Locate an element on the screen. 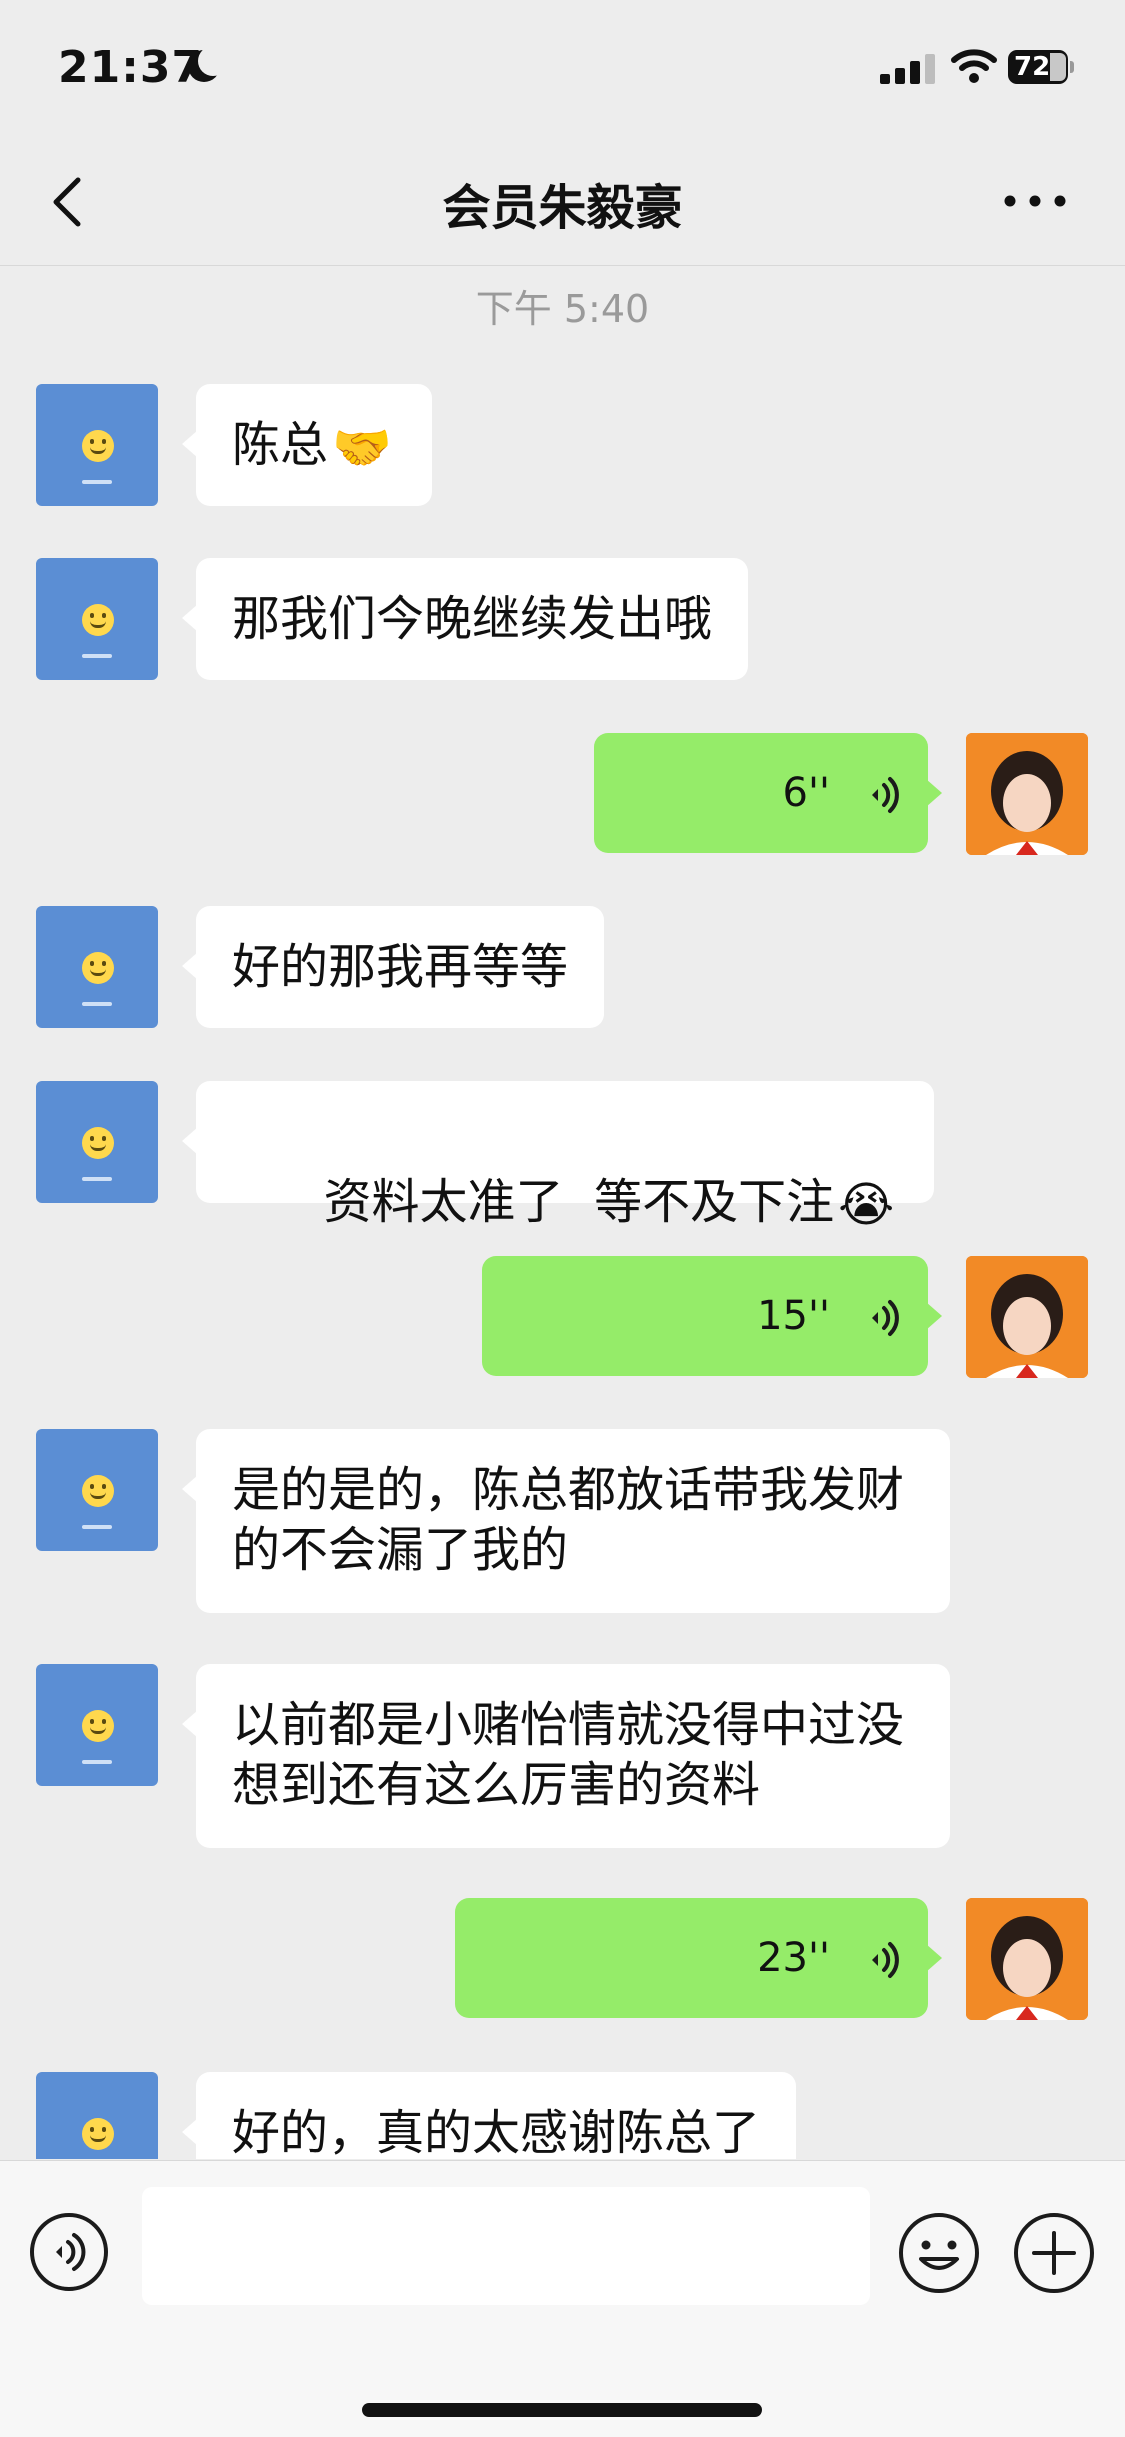 The height and width of the screenshot is (2437, 1125). message-text: 资料太准了 等不及下注 is located at coordinates (579, 1202).